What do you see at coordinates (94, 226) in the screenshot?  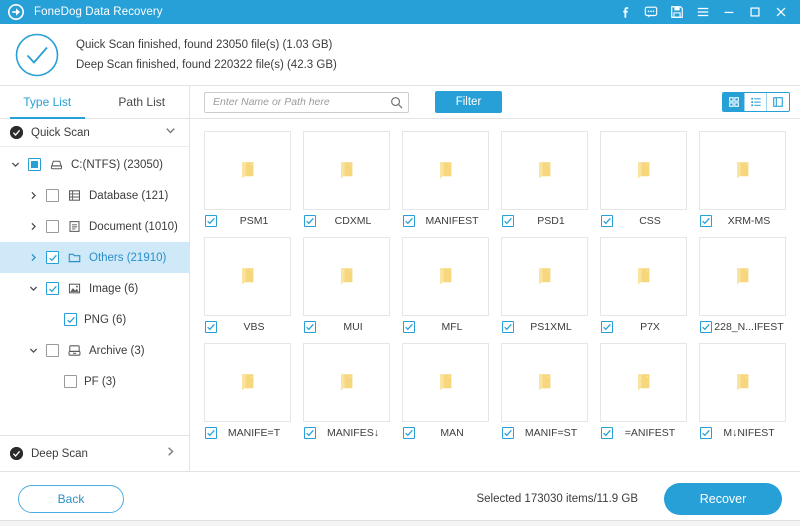 I see `tree-item-document-1010: Document (1010)` at bounding box center [94, 226].